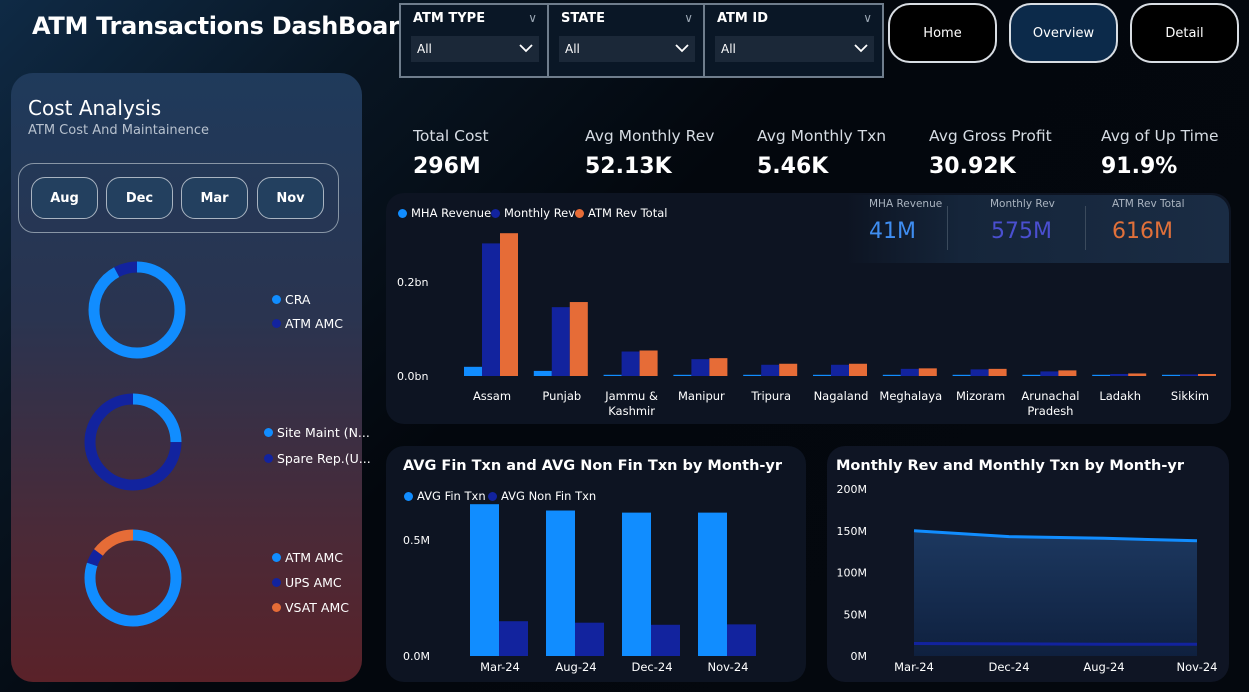  I want to click on legend-item: UPS AMC, so click(307, 582).